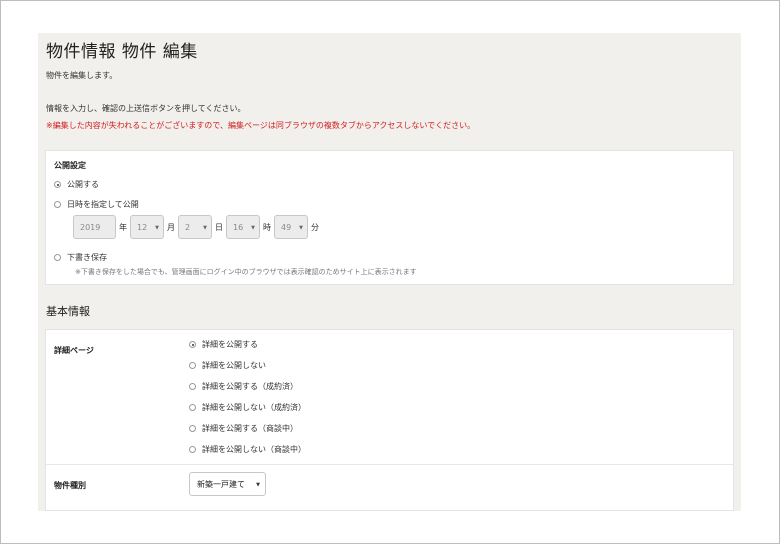 This screenshot has height=544, width=780. What do you see at coordinates (83, 184) in the screenshot?
I see `publish-now-label: 公開する` at bounding box center [83, 184].